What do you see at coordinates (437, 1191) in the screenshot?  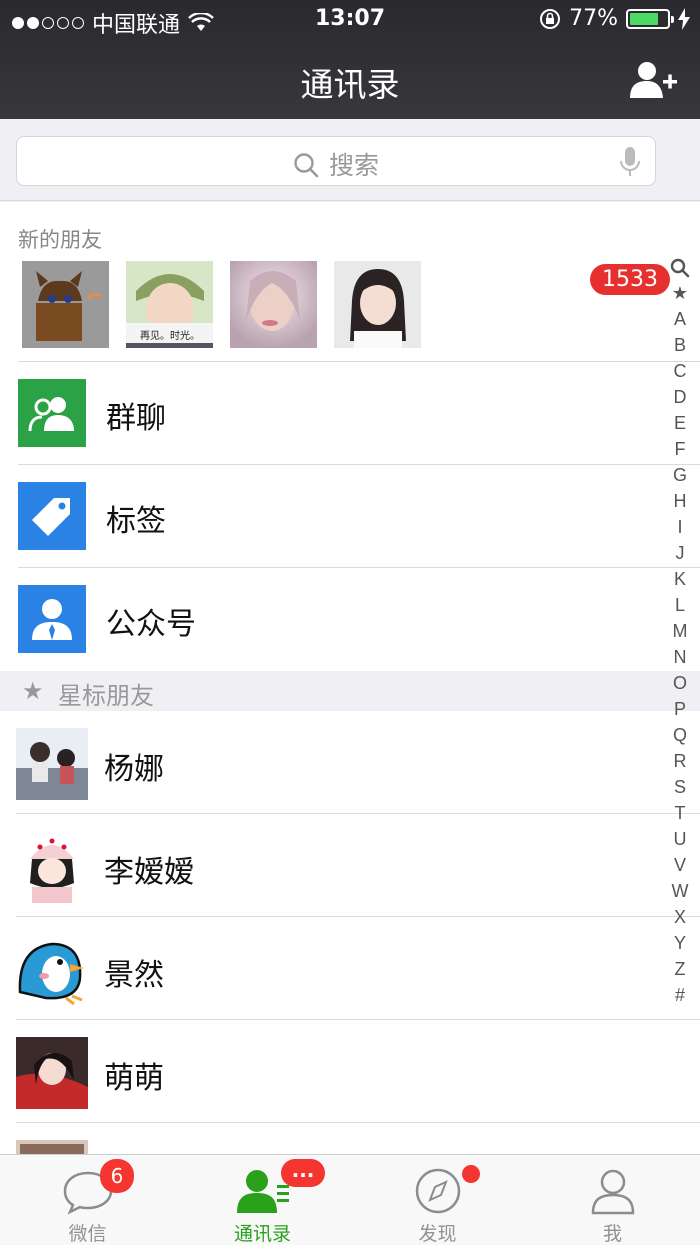 I see `compass-icon` at bounding box center [437, 1191].